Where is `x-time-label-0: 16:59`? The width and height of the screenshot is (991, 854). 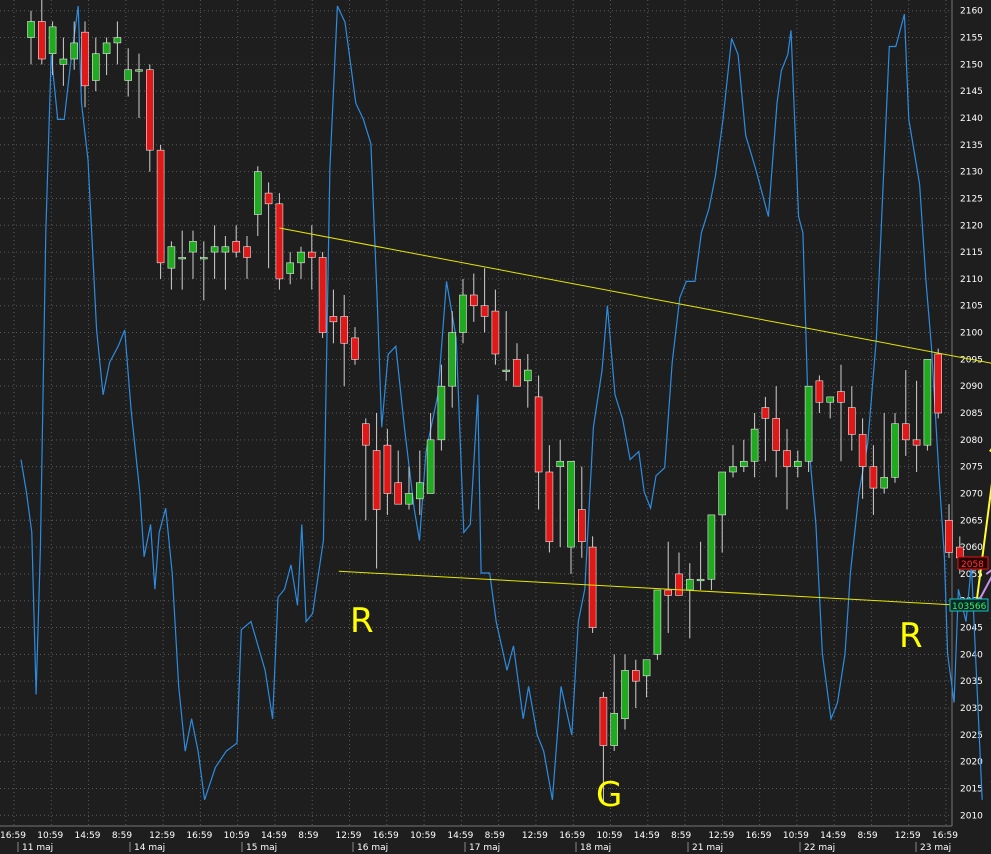
x-time-label-0: 16:59 is located at coordinates (13, 836).